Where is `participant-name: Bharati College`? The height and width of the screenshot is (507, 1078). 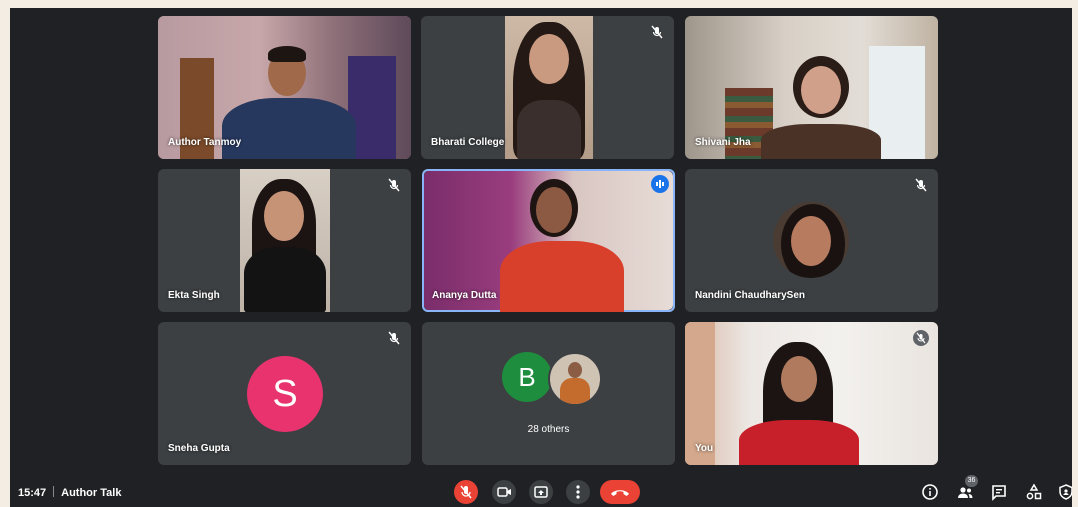 participant-name: Bharati College is located at coordinates (468, 142).